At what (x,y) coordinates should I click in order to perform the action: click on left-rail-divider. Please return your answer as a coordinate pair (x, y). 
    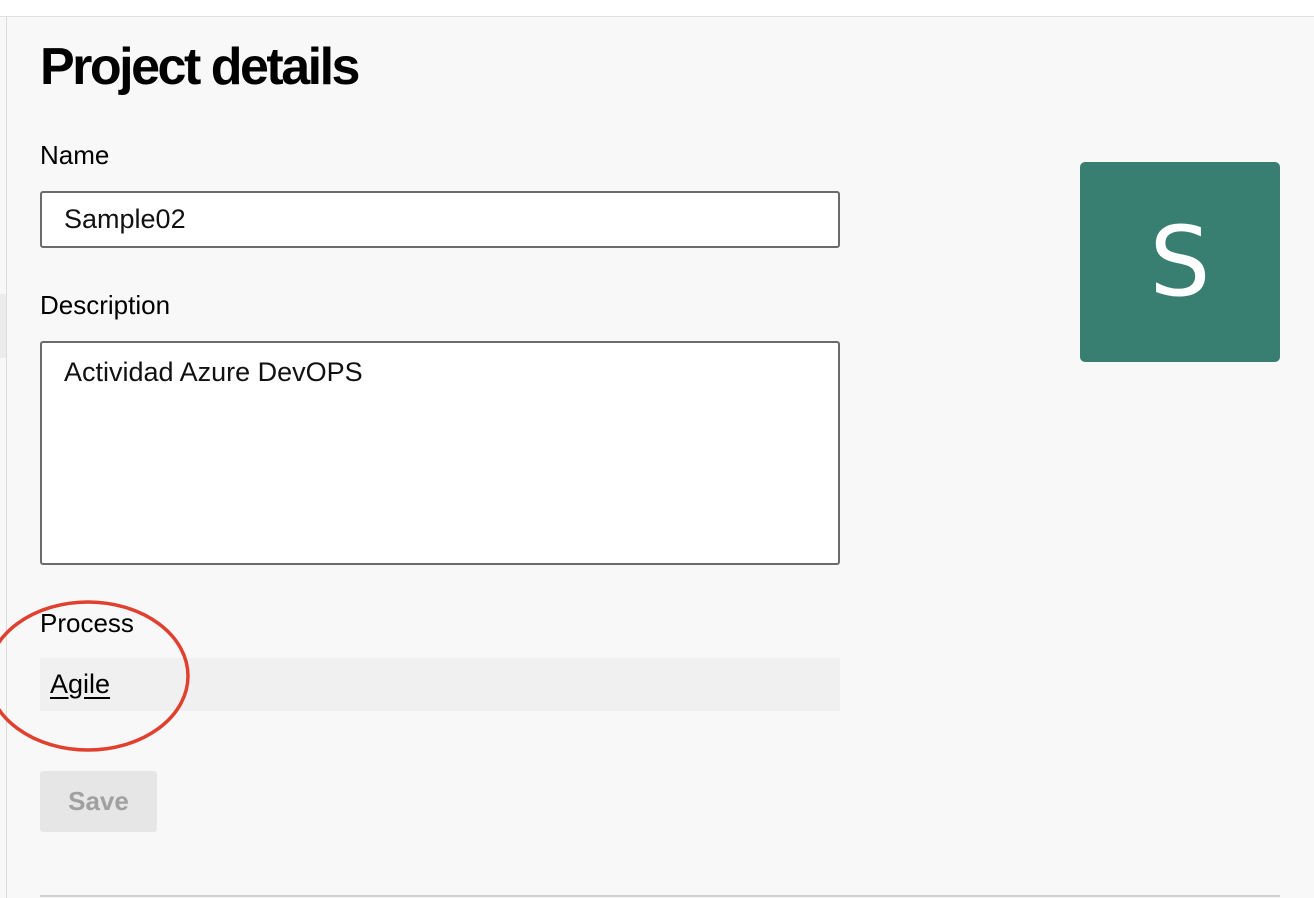
    Looking at the image, I should click on (6, 457).